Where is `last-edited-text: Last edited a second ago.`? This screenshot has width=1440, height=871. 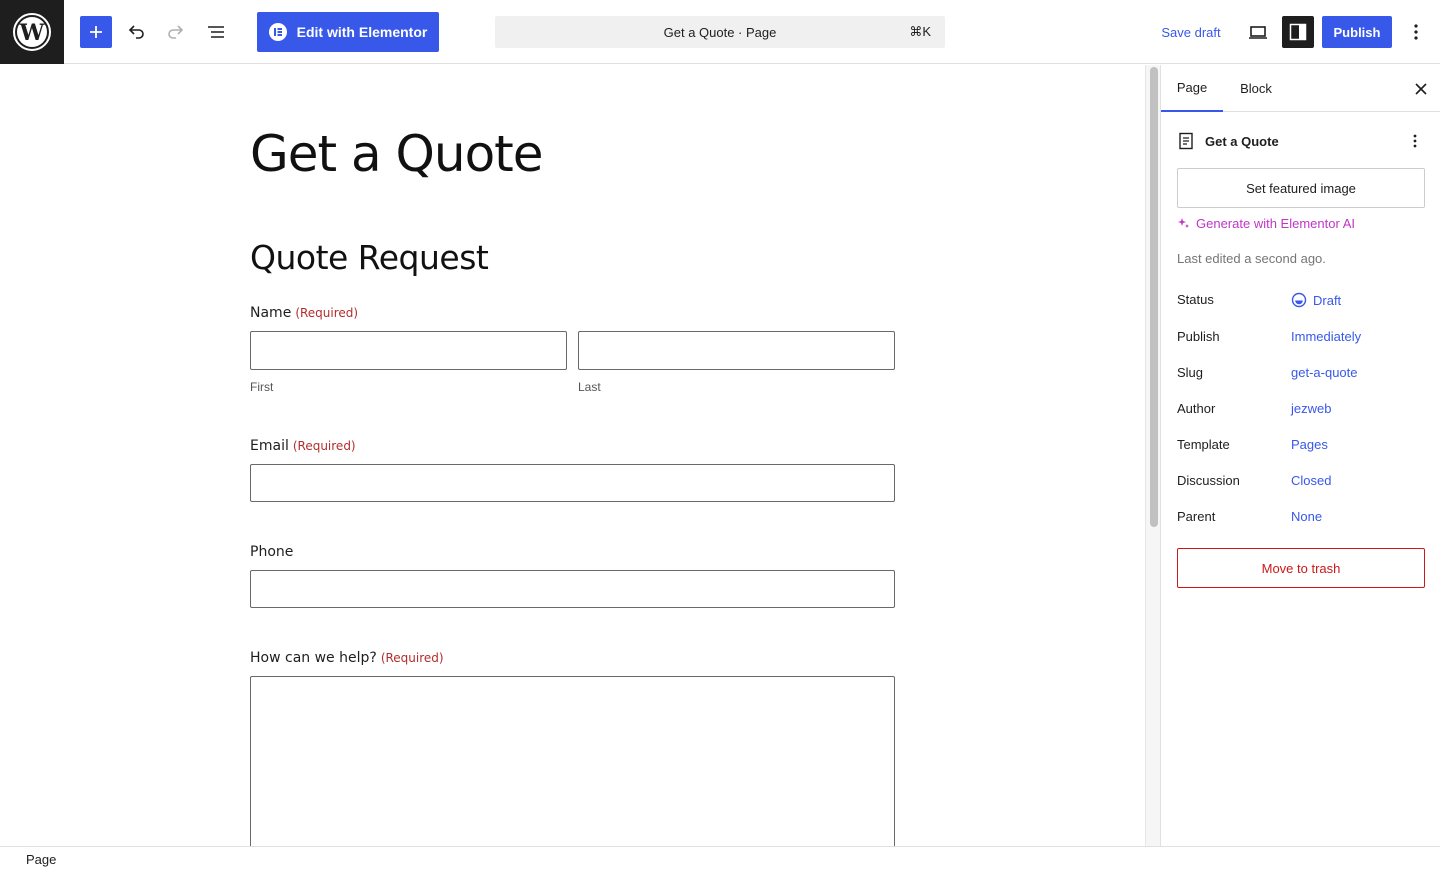
last-edited-text: Last edited a second ago. is located at coordinates (1251, 258).